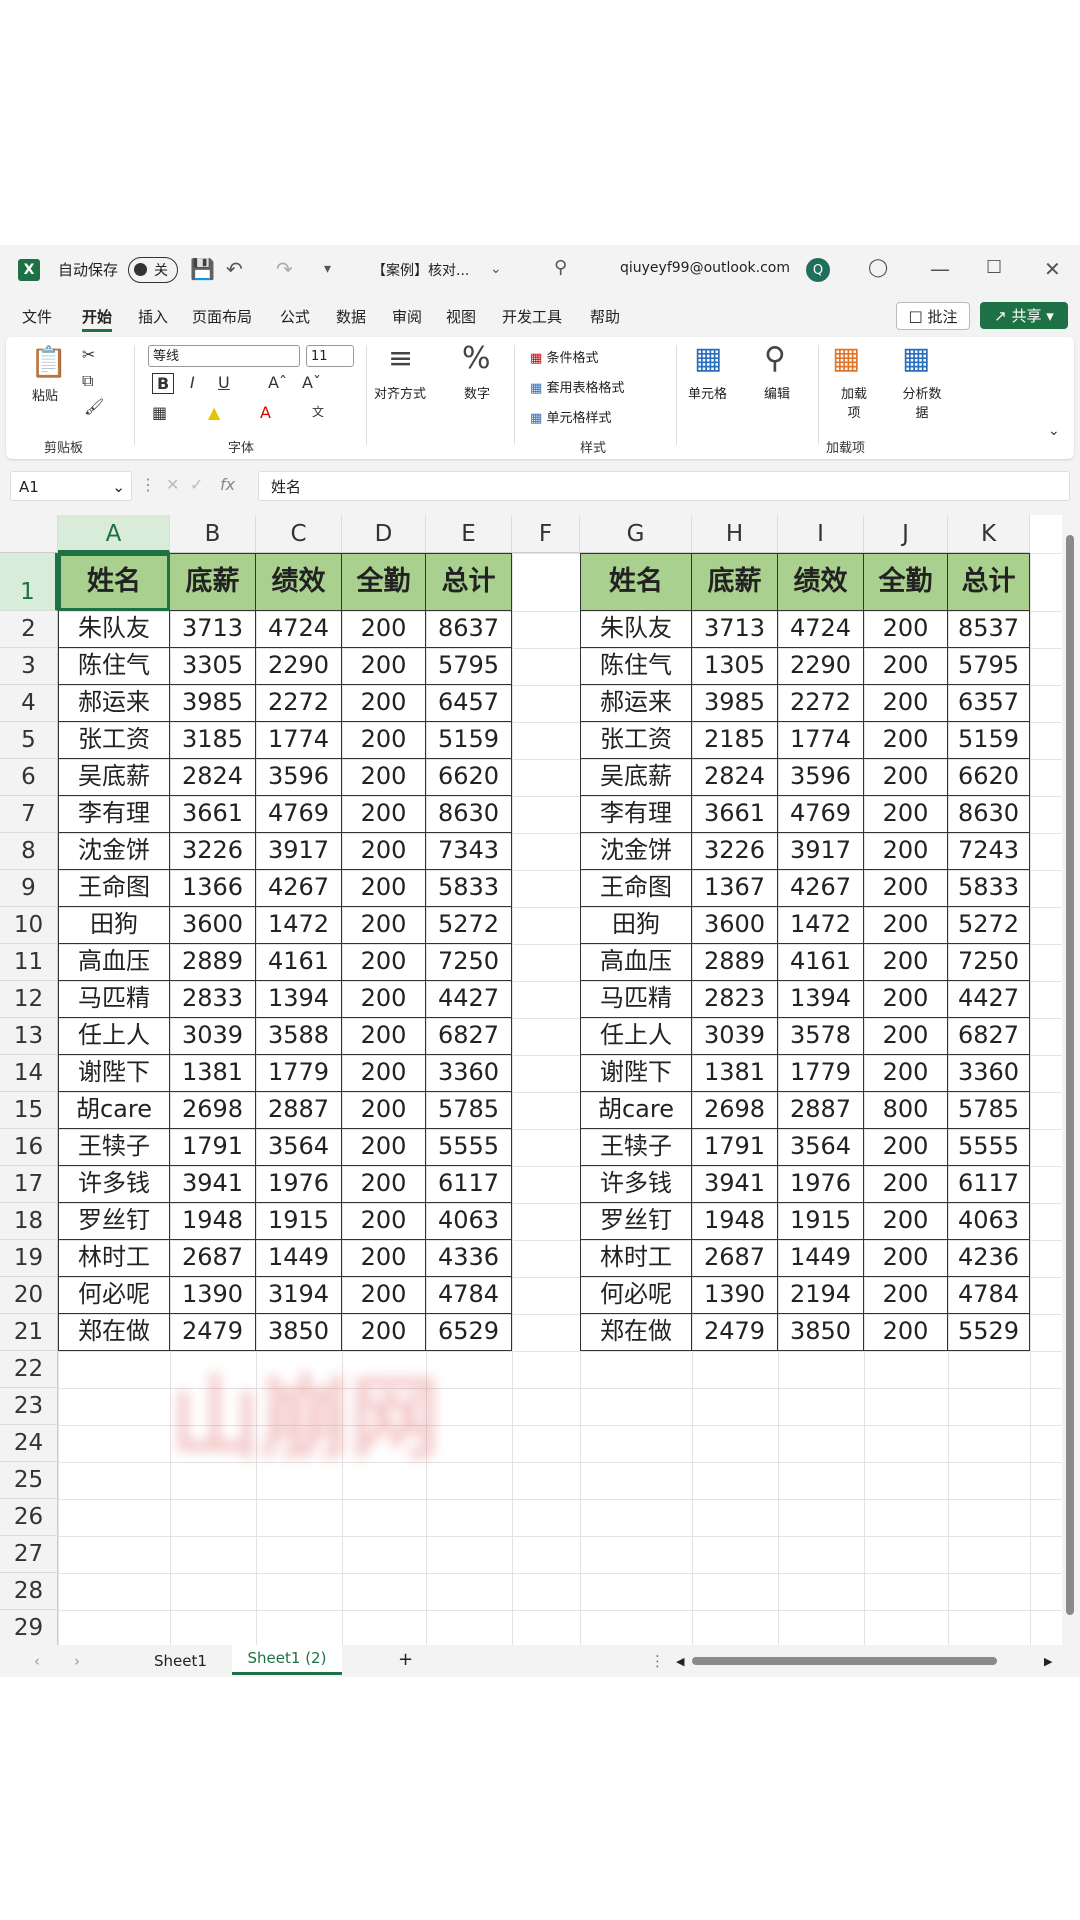 This screenshot has width=1080, height=1920. Describe the element at coordinates (777, 392) in the screenshot. I see `edit-button: 编辑` at that location.